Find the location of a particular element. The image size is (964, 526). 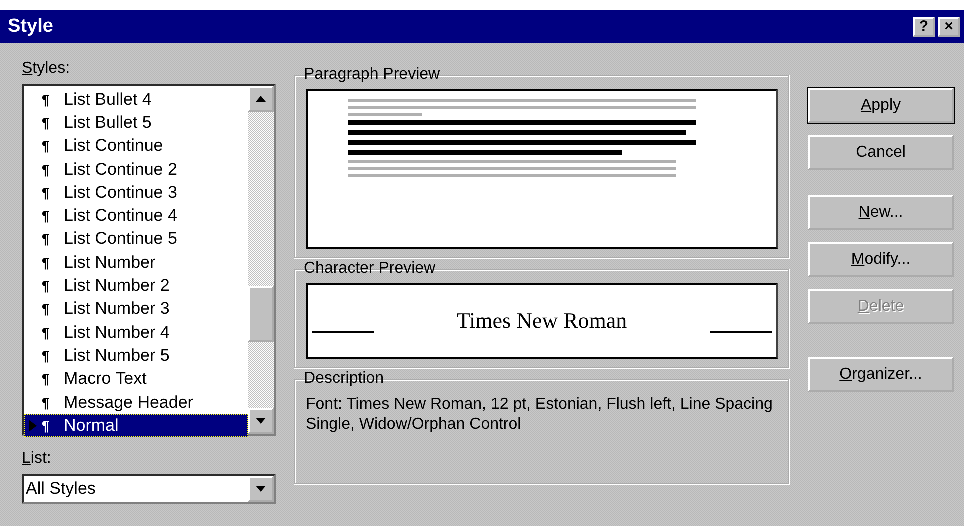

styles-label: Styles: is located at coordinates (47, 69).